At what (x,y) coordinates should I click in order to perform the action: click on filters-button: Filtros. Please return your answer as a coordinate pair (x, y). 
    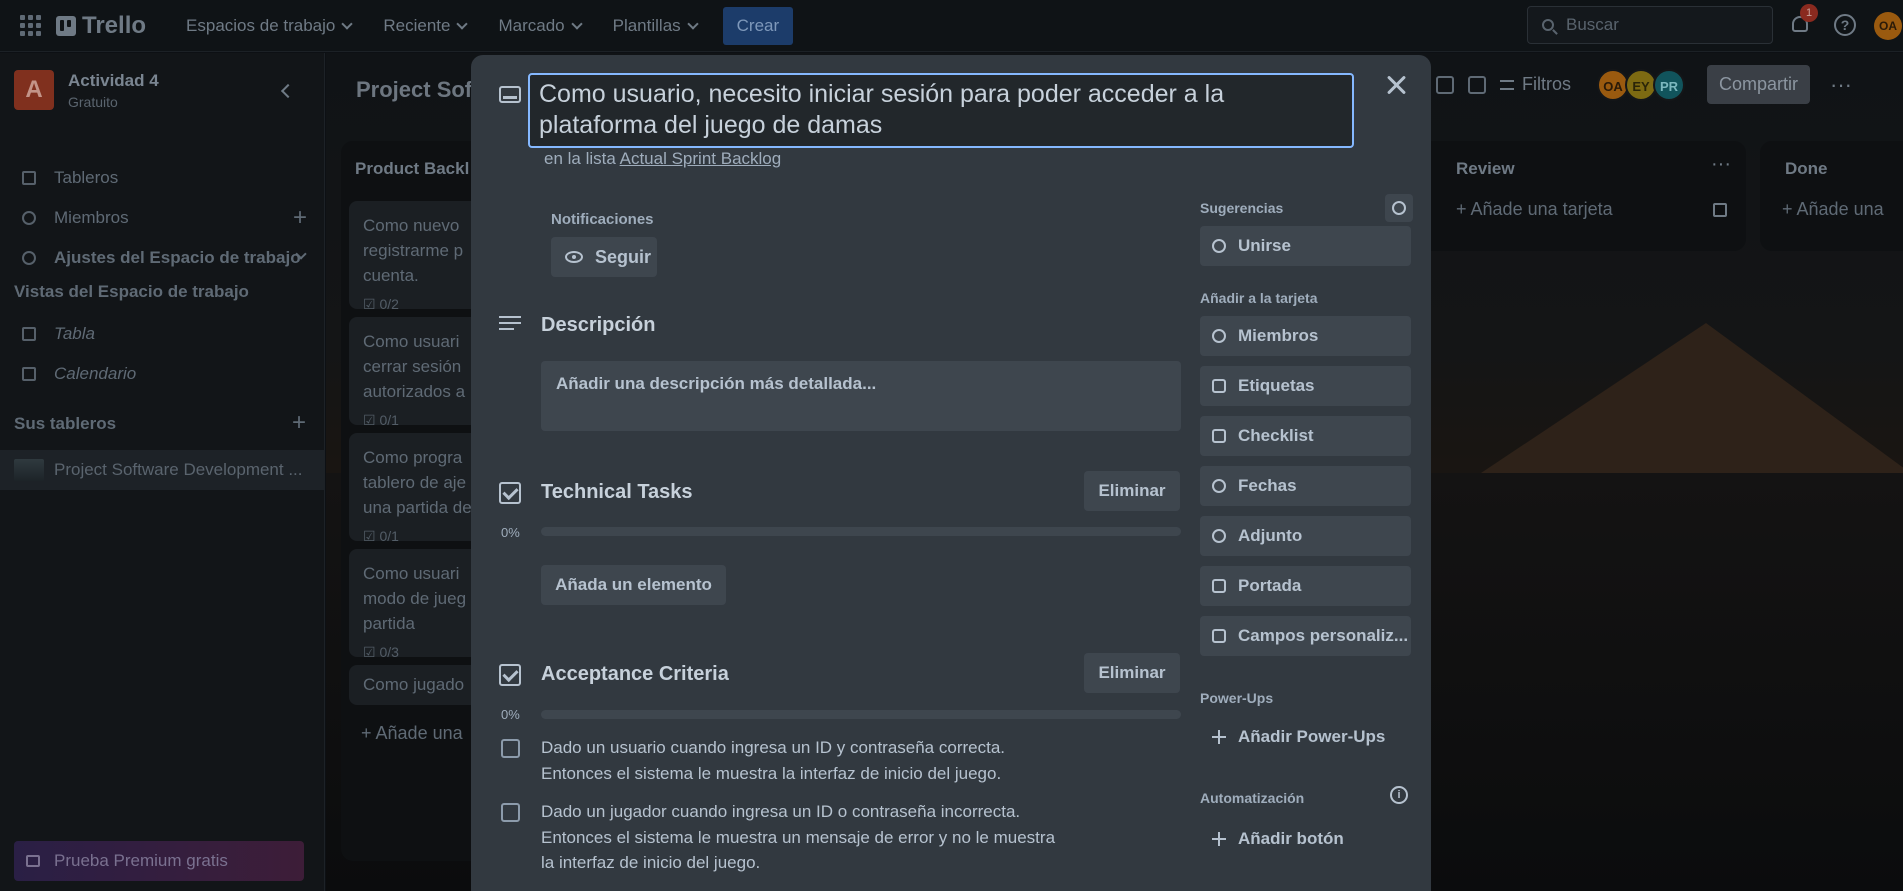
    Looking at the image, I should click on (1535, 84).